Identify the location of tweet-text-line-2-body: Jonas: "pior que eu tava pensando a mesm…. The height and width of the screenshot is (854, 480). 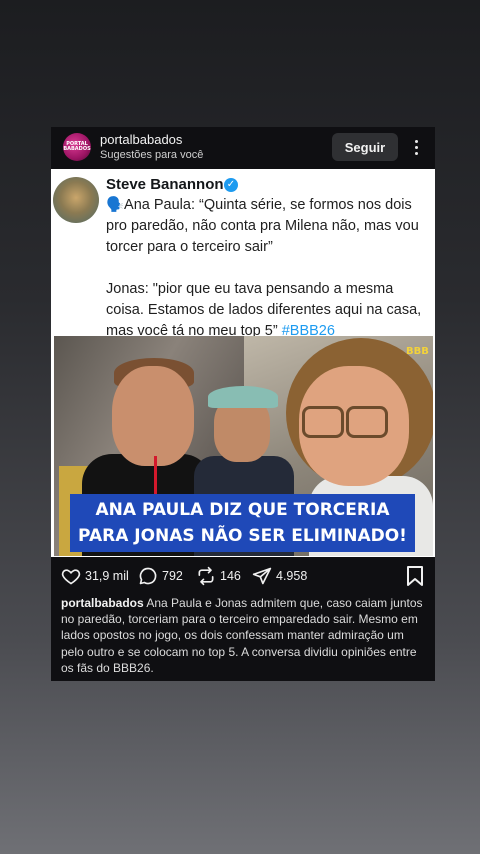
(264, 310).